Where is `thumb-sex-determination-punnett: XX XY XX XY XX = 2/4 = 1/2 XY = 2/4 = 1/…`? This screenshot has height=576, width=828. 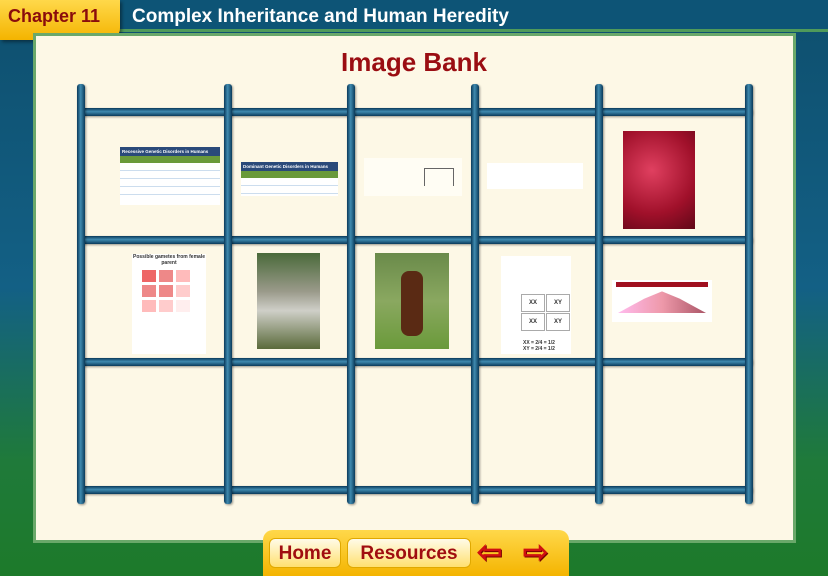 thumb-sex-determination-punnett: XX XY XX XY XX = 2/4 = 1/2 XY = 2/4 = 1/… is located at coordinates (536, 305).